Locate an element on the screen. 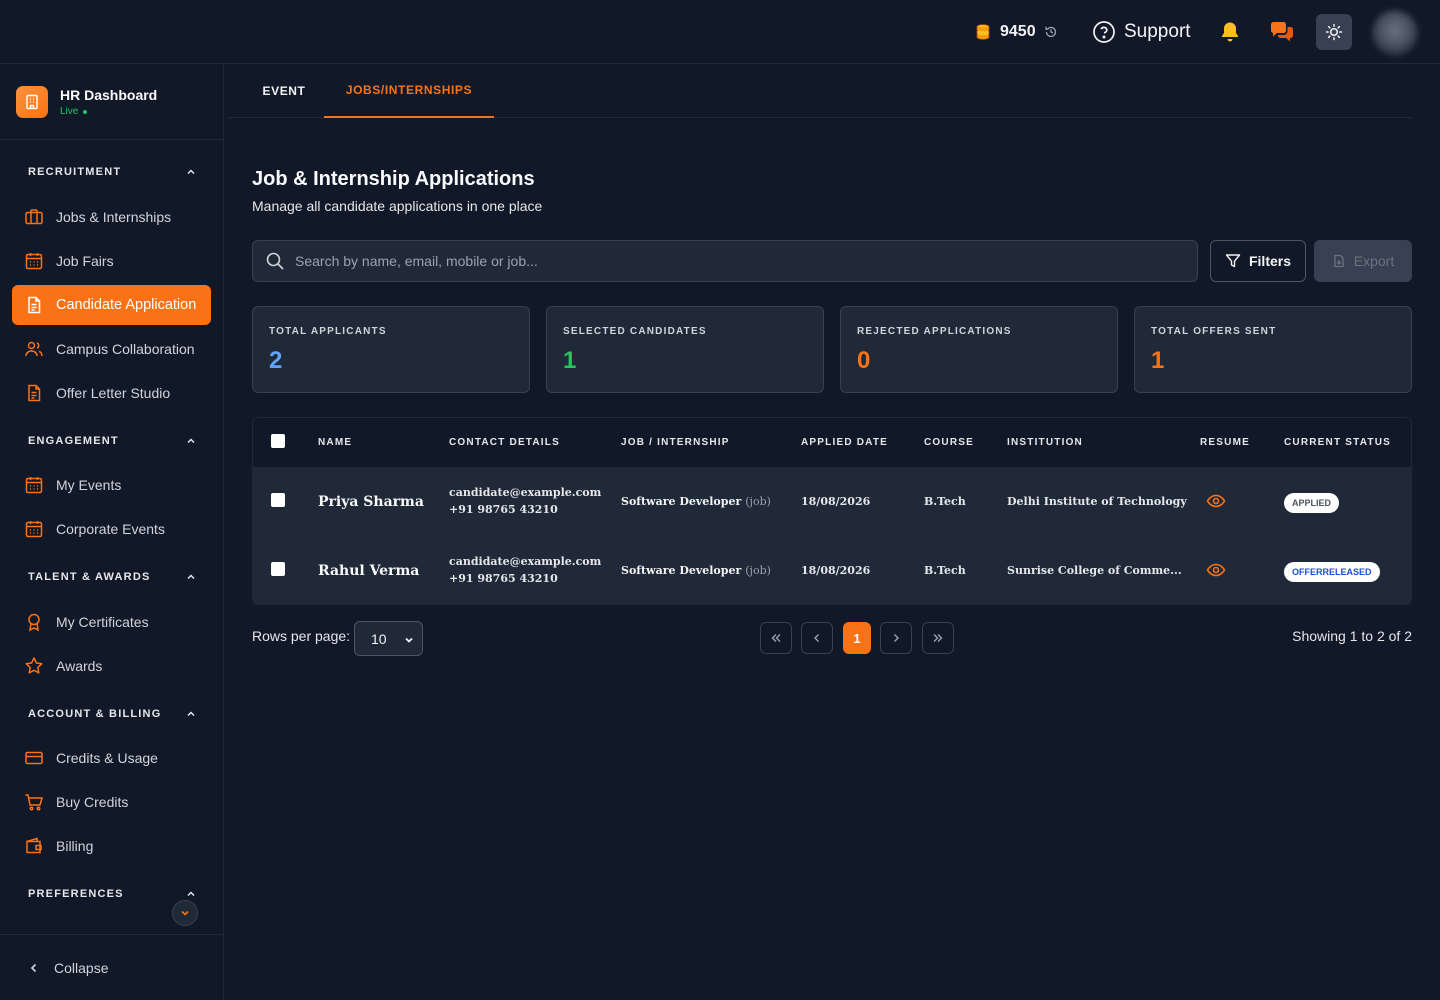 This screenshot has width=1440, height=1000. search-box is located at coordinates (725, 261).